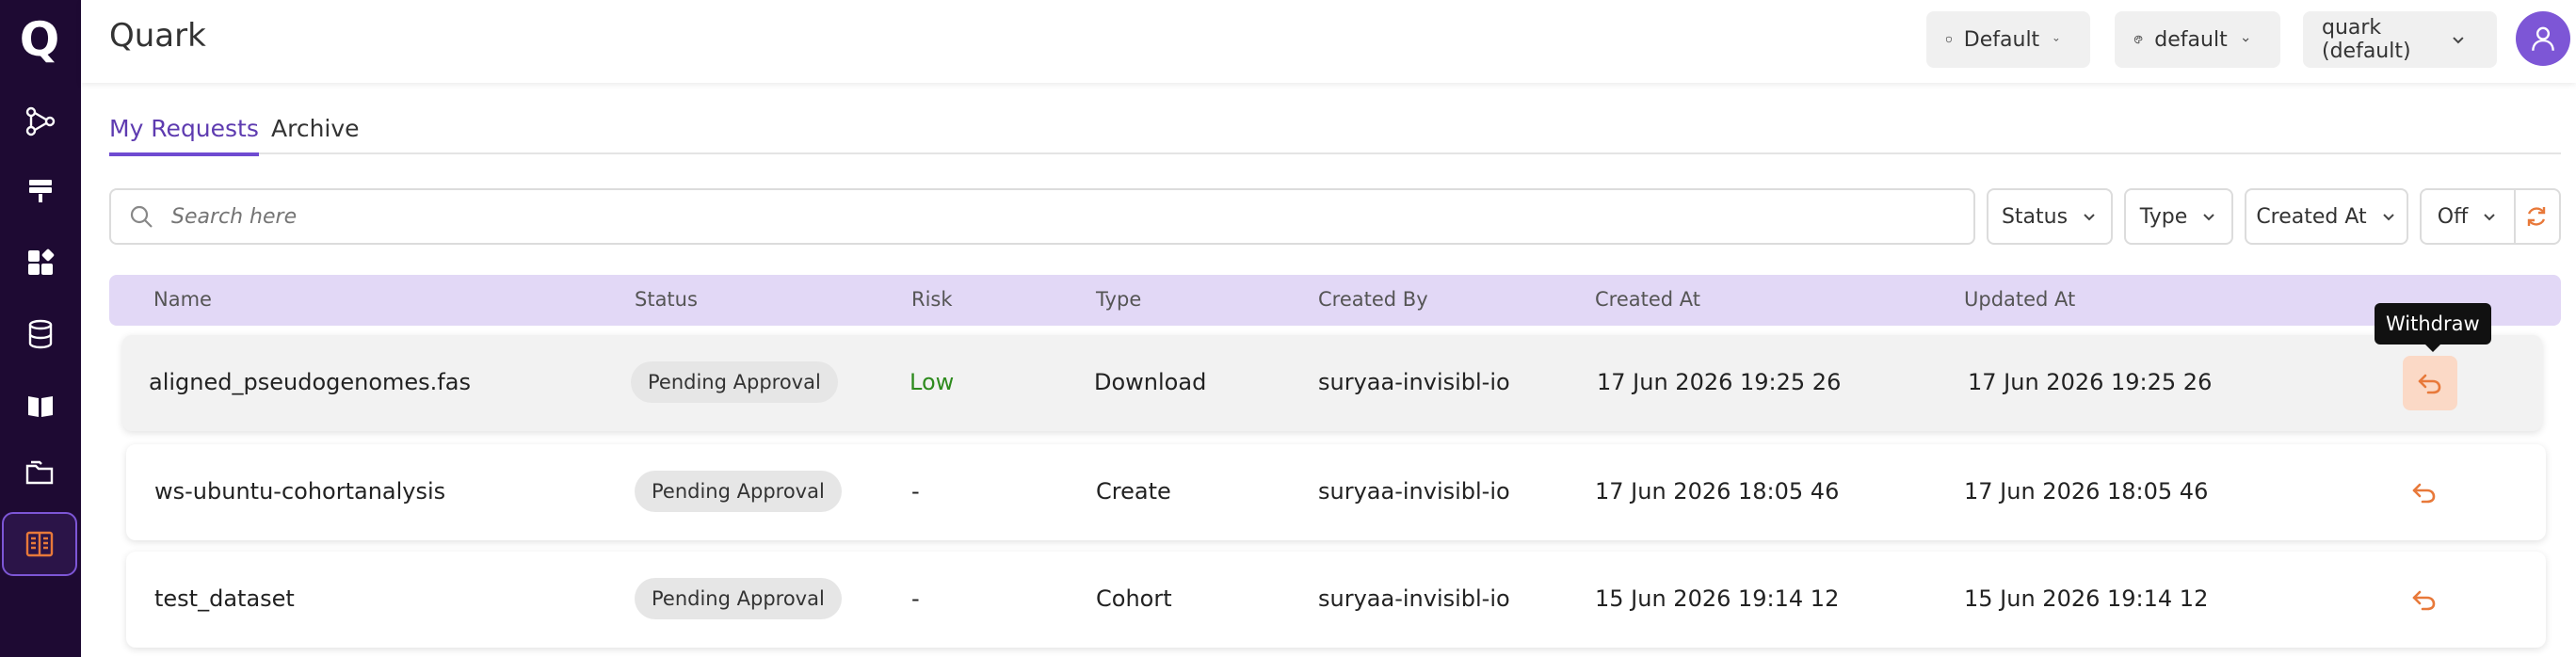 This screenshot has height=657, width=2576. I want to click on sidebar-item-requests, so click(39, 544).